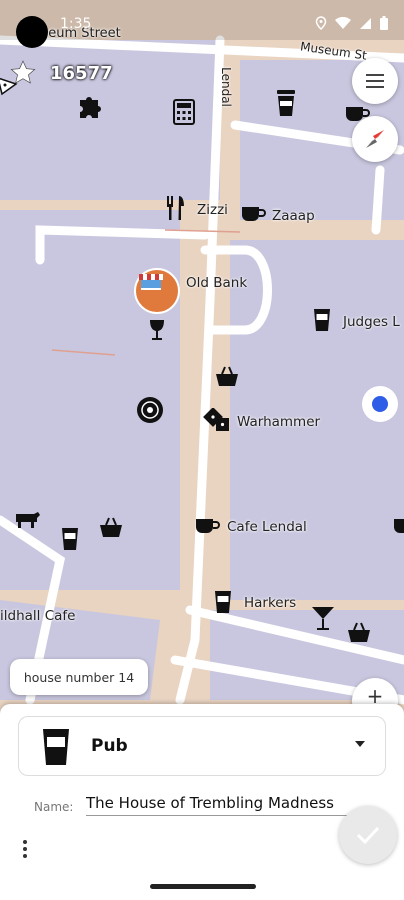  Describe the element at coordinates (380, 404) in the screenshot. I see `current-location-dot` at that location.